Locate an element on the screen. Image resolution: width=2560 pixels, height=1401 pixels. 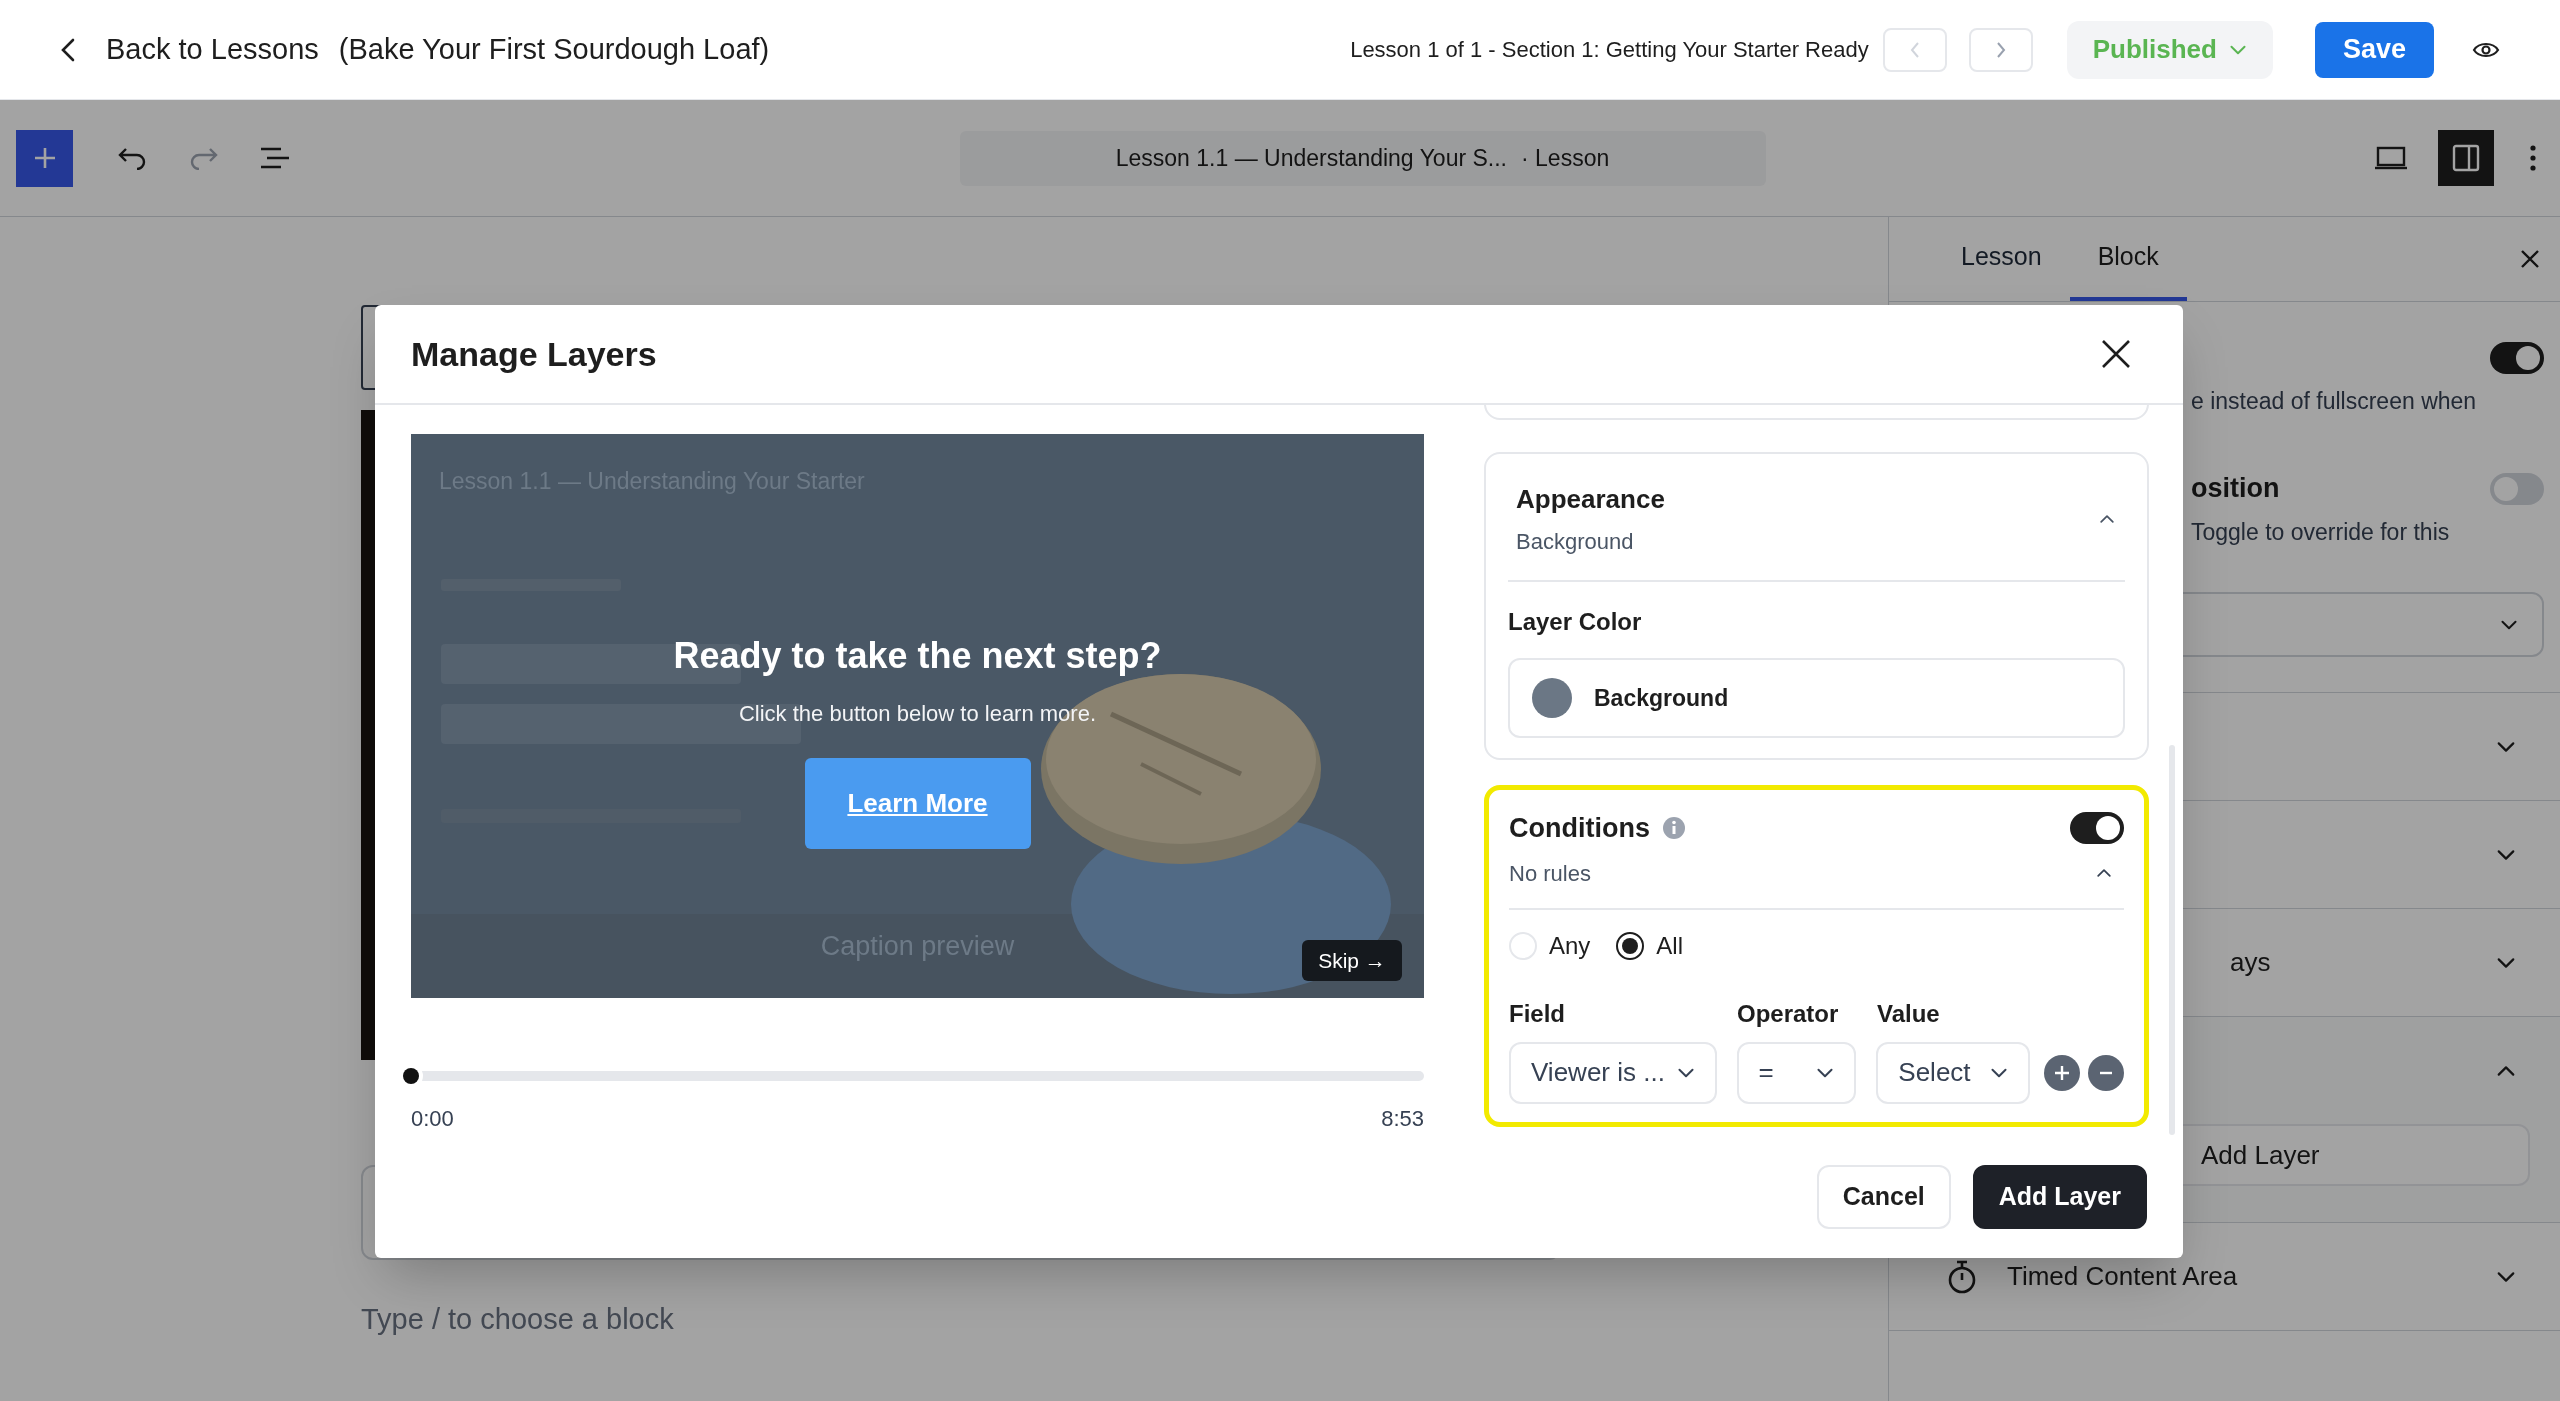
column-label: Field is located at coordinates (1537, 1013).